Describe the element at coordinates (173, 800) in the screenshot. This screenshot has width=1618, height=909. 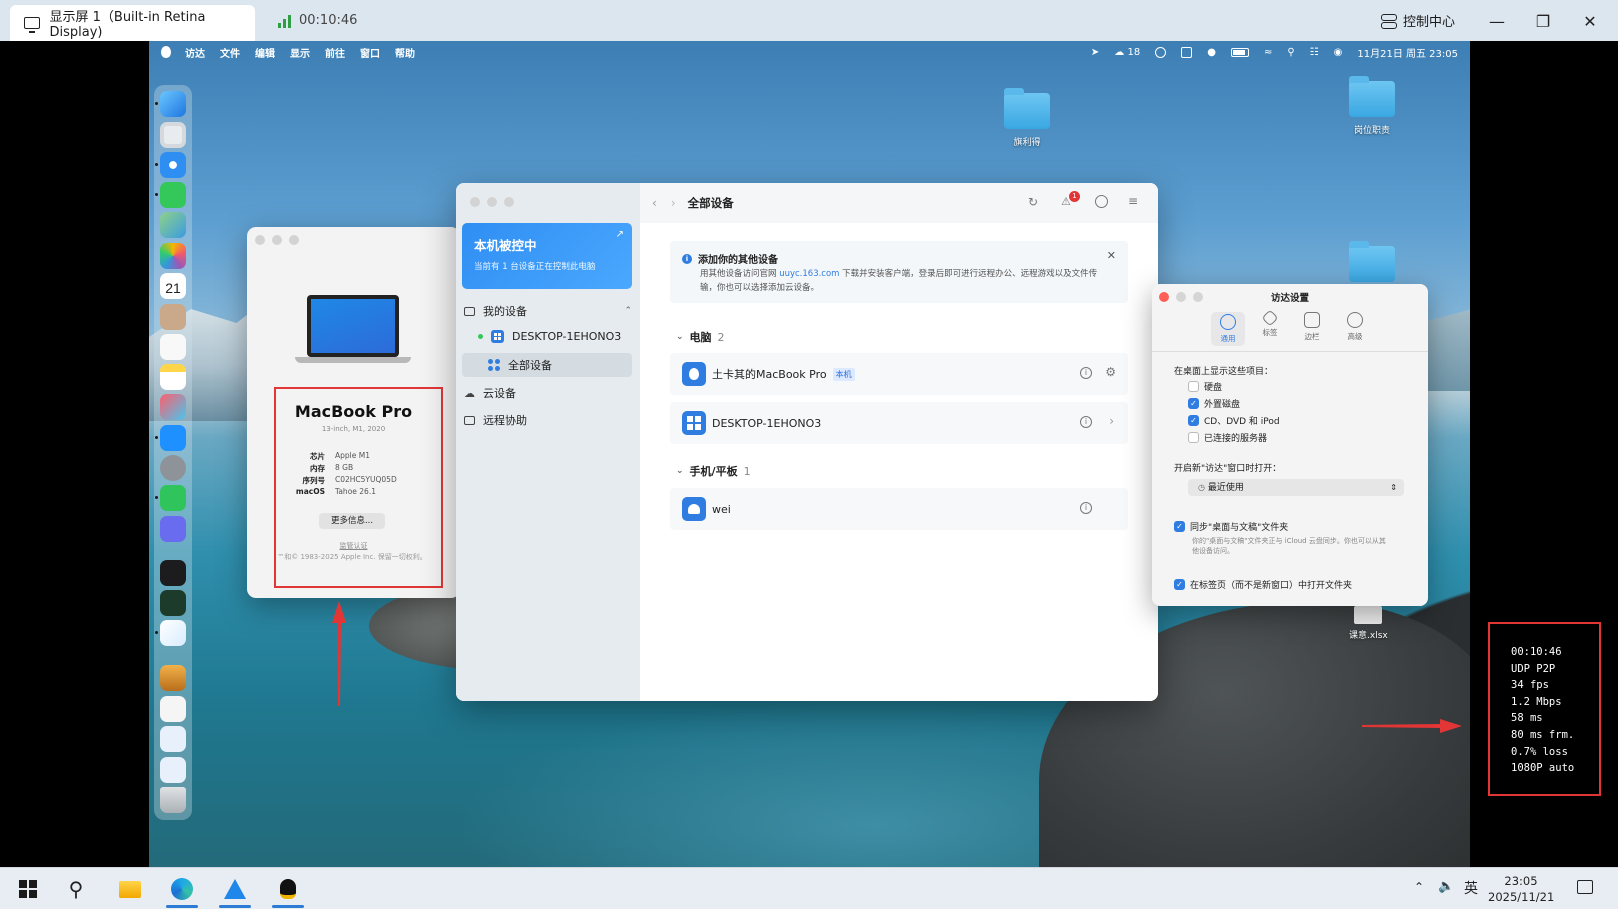
I see `trash-icon` at that location.